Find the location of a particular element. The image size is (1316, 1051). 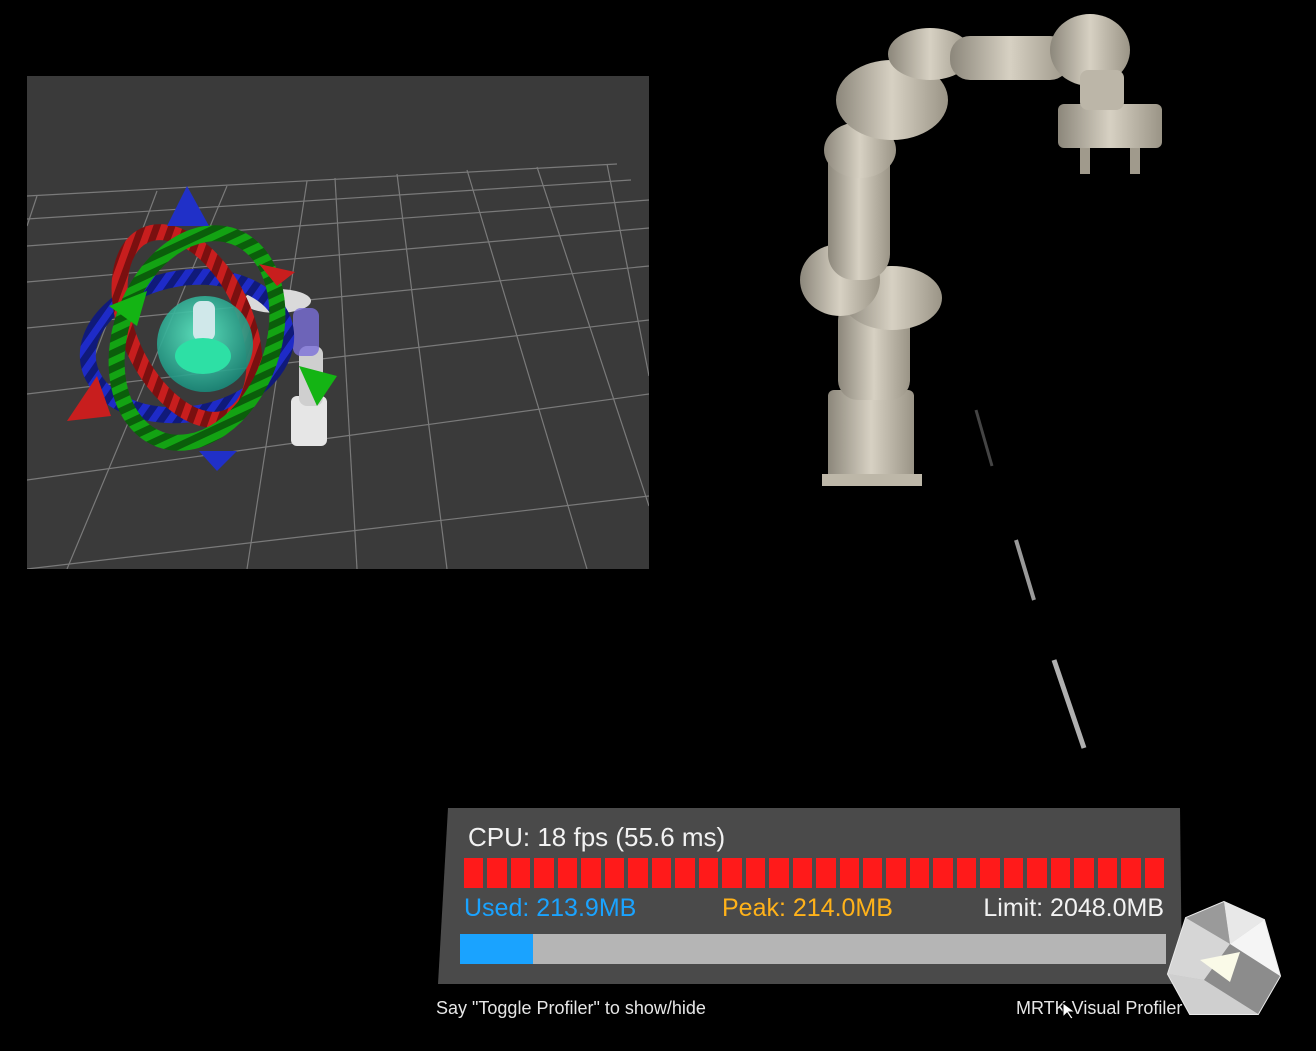

cpu-fps-label: CPU: 18 fps (55.6 ms) is located at coordinates (597, 837).